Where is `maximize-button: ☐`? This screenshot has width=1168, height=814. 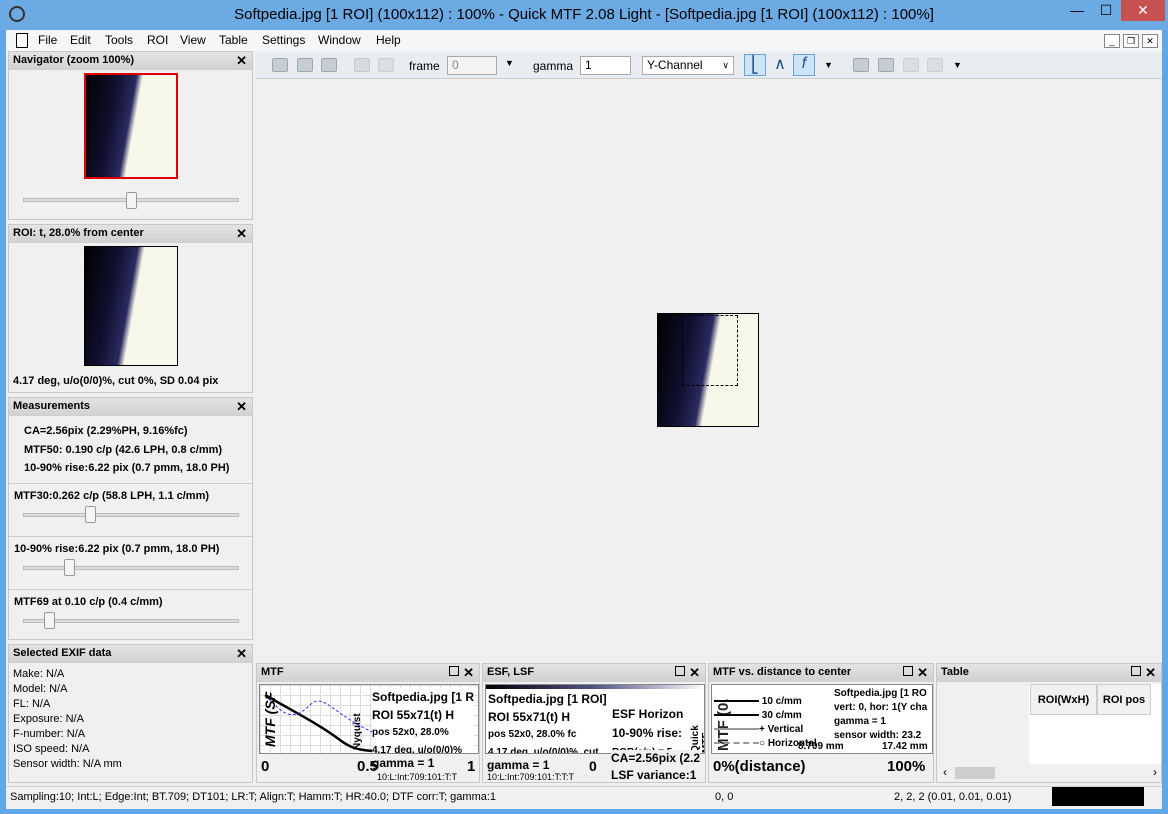 maximize-button: ☐ is located at coordinates (1106, 10).